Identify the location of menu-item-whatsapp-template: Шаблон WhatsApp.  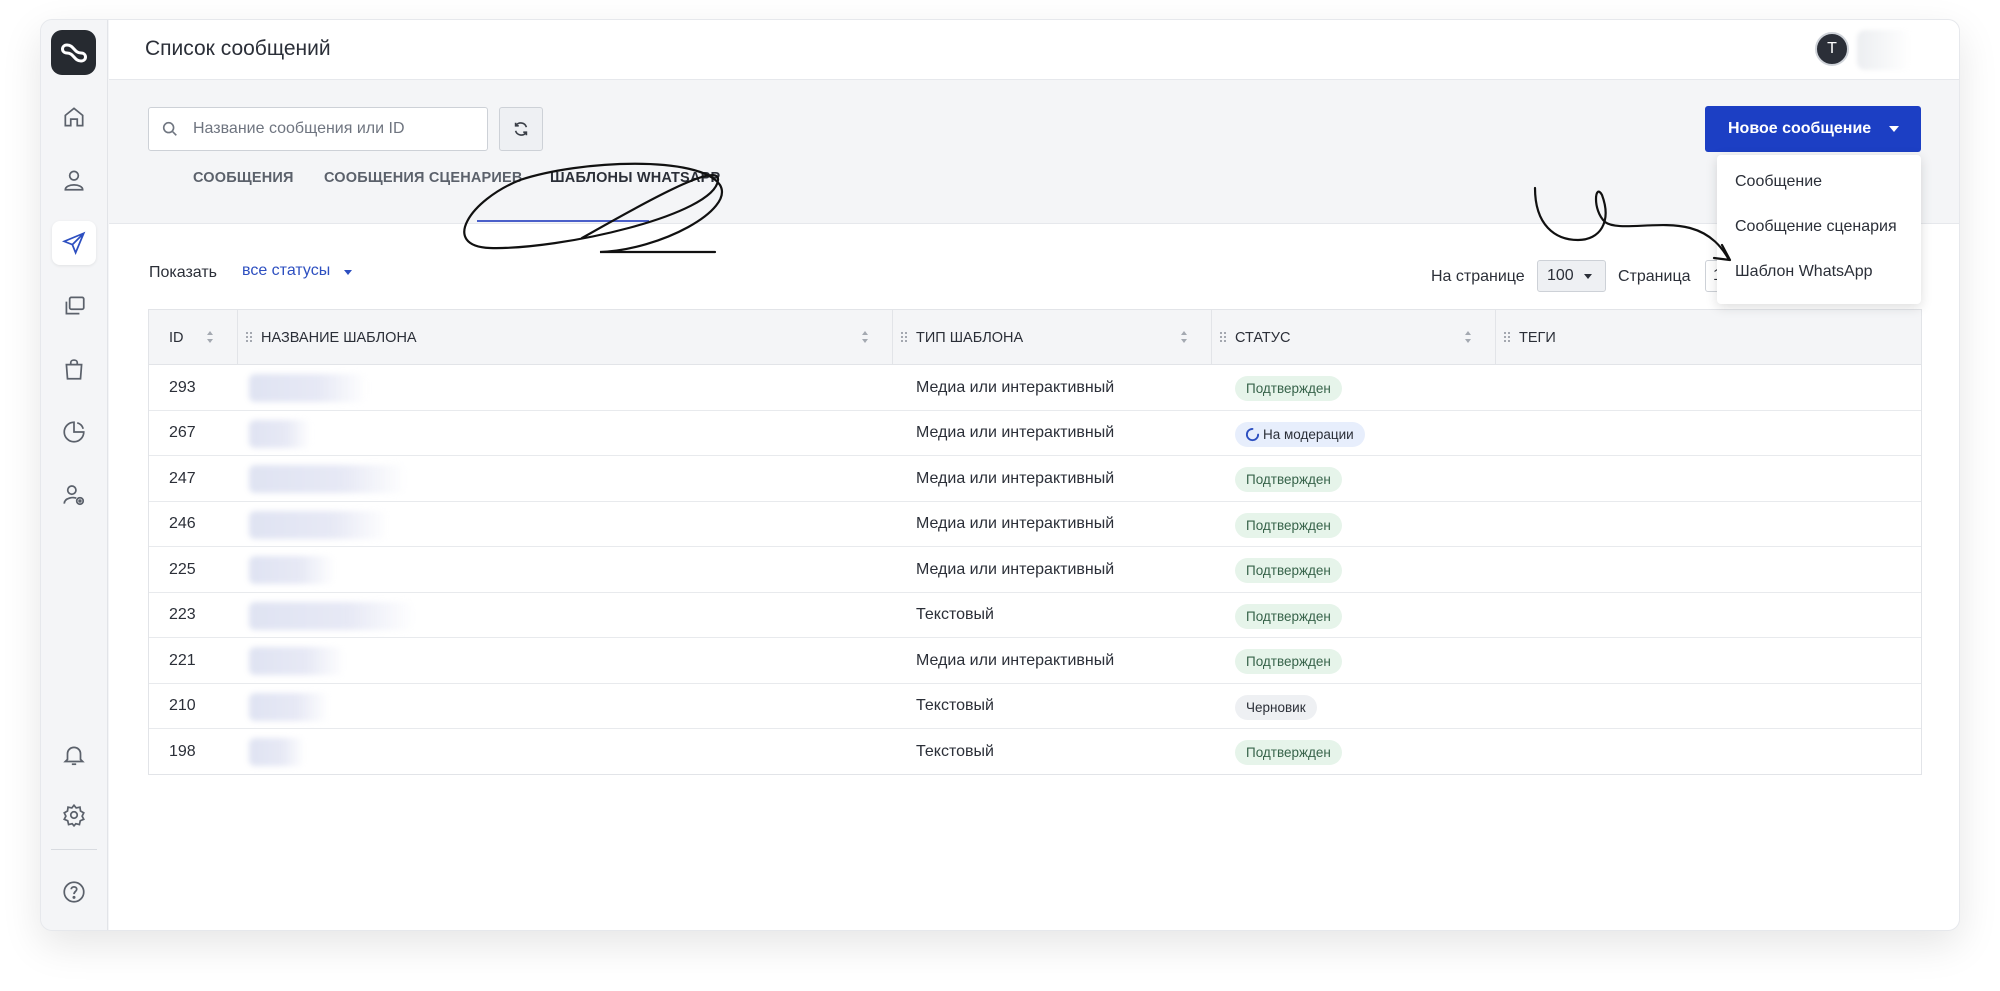
(1804, 272).